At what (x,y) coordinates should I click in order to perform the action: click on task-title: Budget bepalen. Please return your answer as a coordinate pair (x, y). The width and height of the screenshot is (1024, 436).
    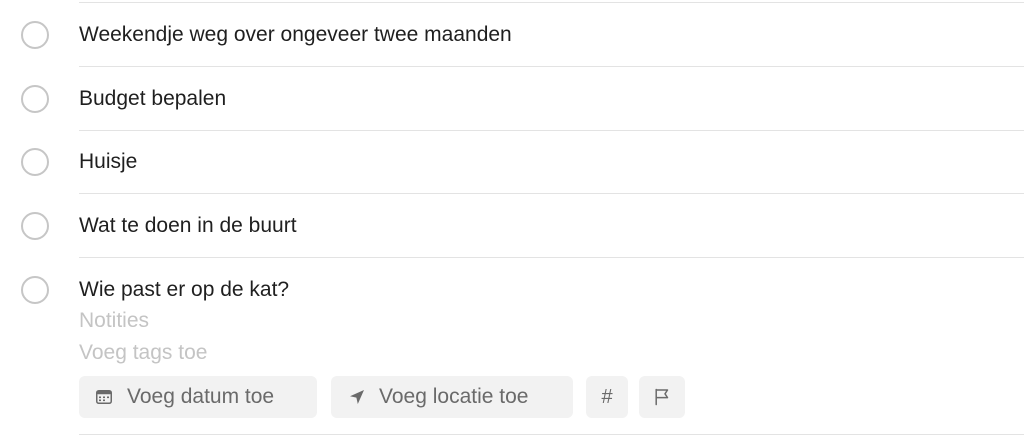
    Looking at the image, I should click on (152, 99).